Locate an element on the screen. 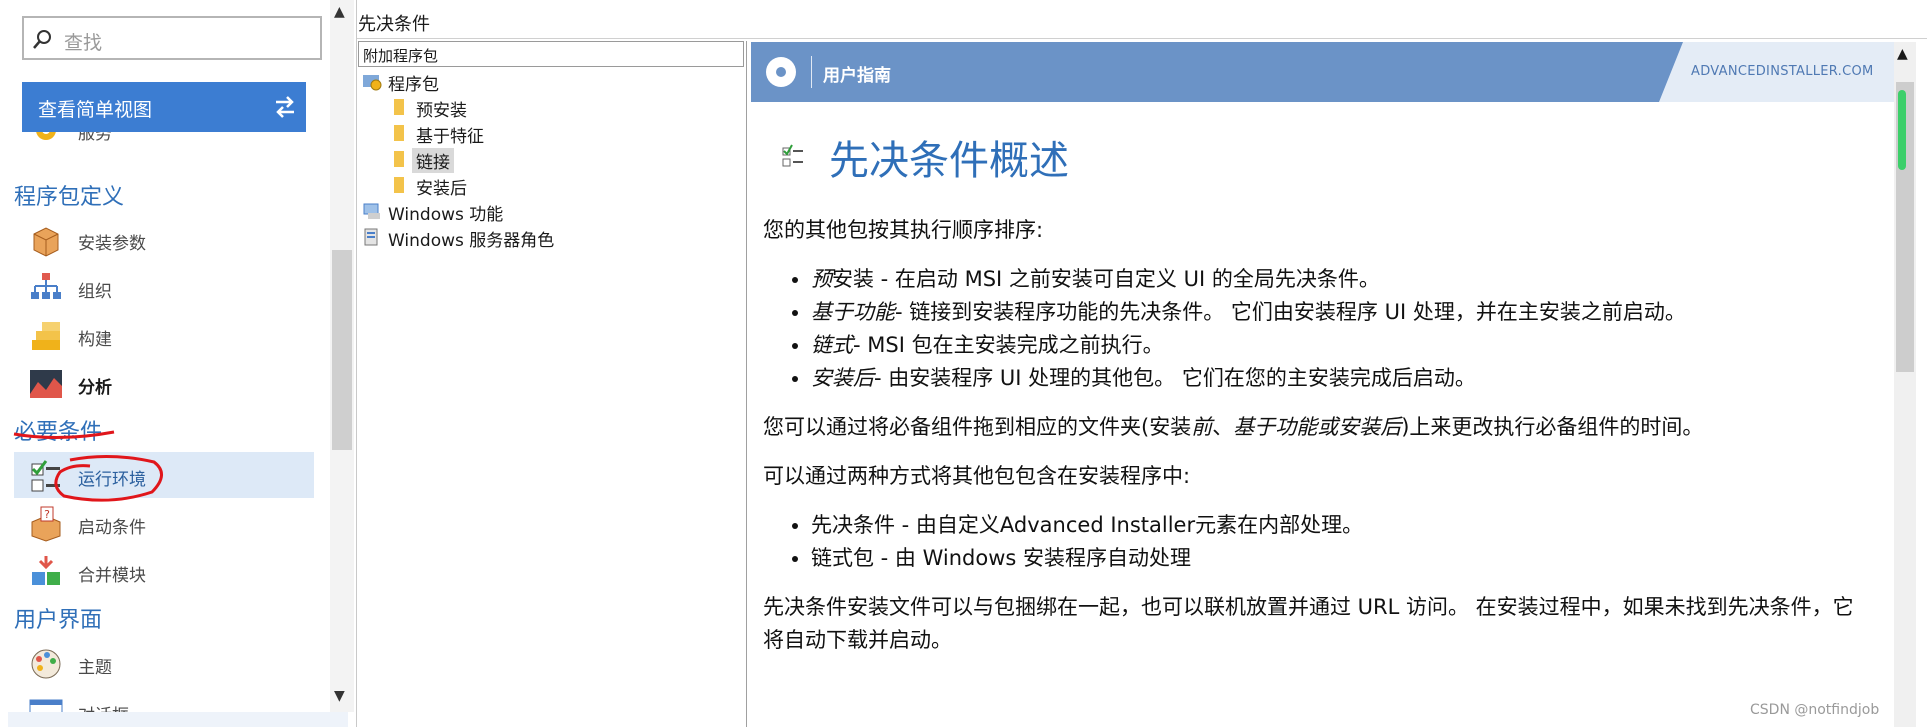 The image size is (1927, 727). tree-node-label: 预安装 is located at coordinates (441, 111).